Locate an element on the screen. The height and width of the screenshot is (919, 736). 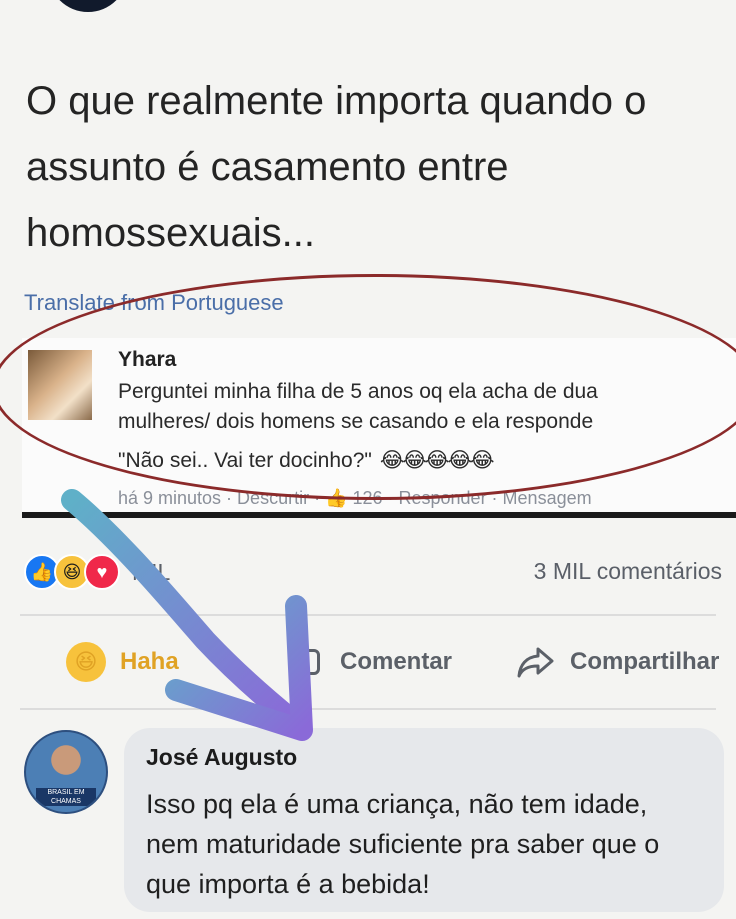
haha-button: 😆 Haha is located at coordinates (122, 662).